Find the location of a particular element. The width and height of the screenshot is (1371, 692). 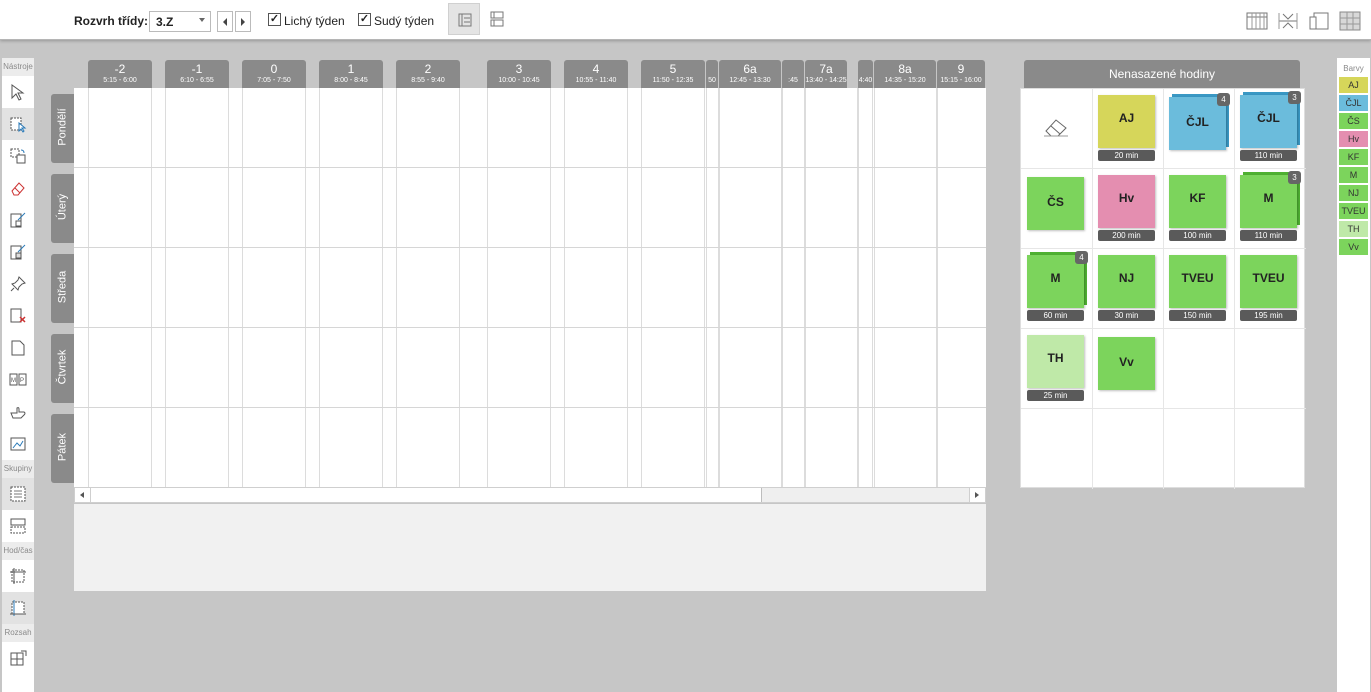

lesson-card: ČS is located at coordinates (1055, 203).